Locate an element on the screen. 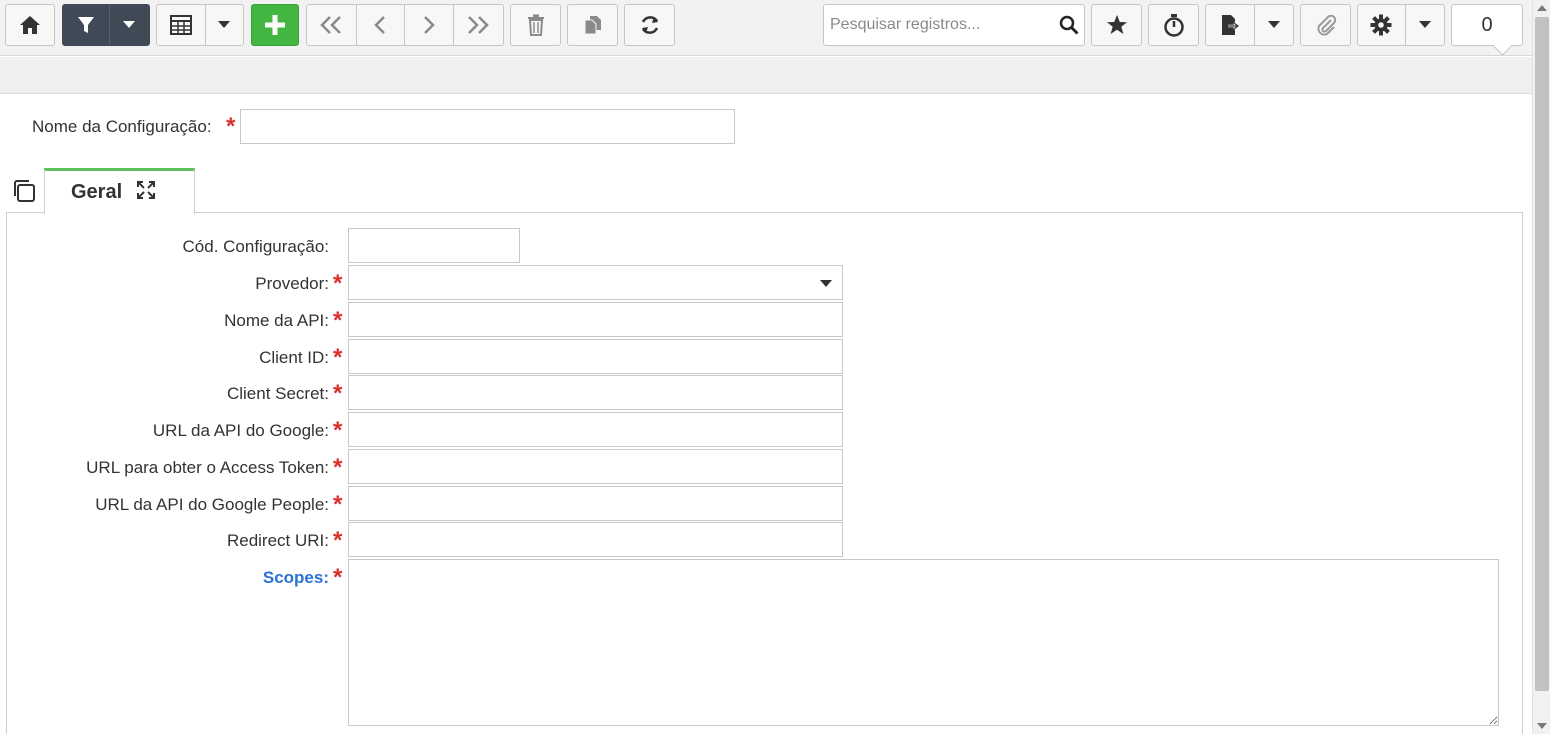 This screenshot has height=734, width=1550. add-button is located at coordinates (275, 25).